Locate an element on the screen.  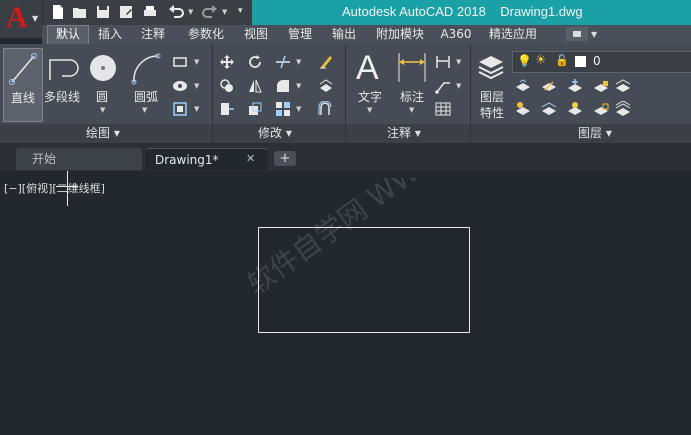
layer-unlock-icon is located at coordinates (601, 109).